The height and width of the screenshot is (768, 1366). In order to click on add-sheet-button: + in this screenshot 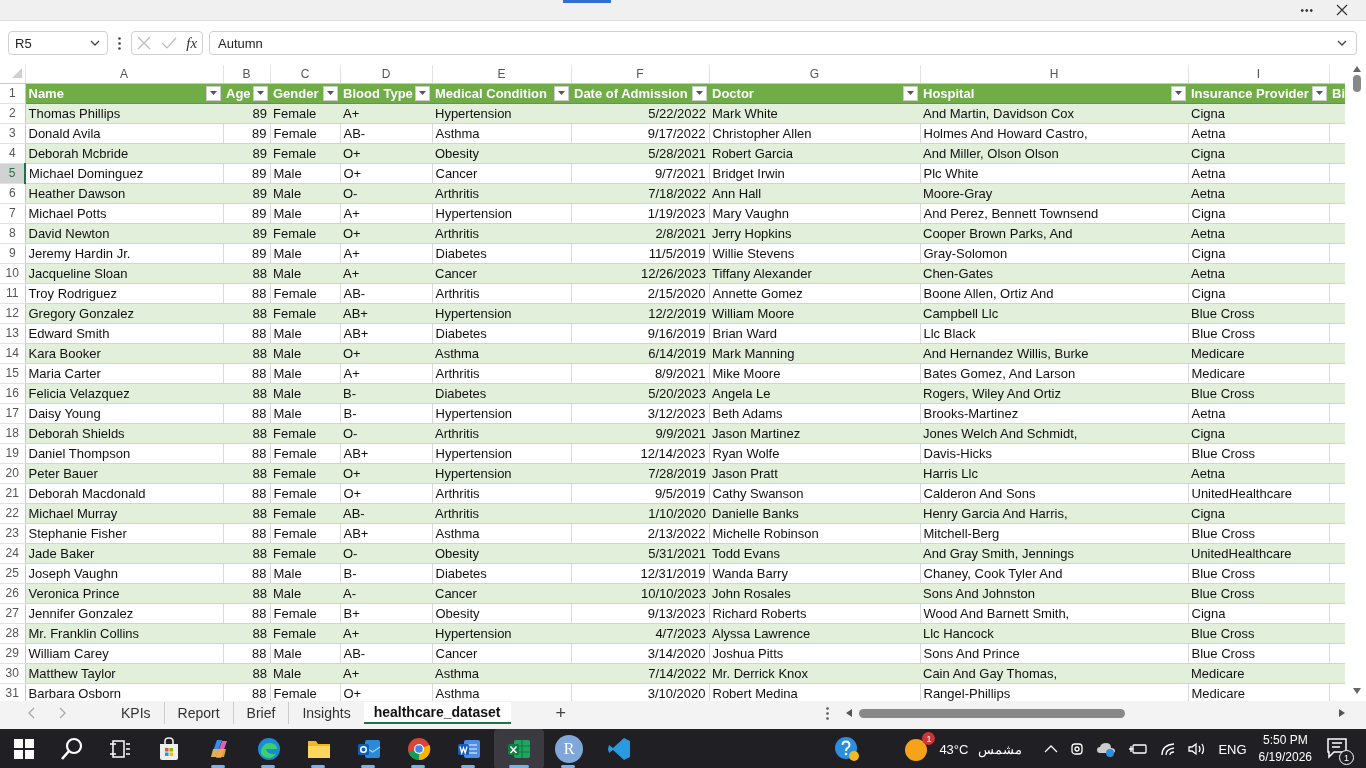, I will do `click(560, 713)`.